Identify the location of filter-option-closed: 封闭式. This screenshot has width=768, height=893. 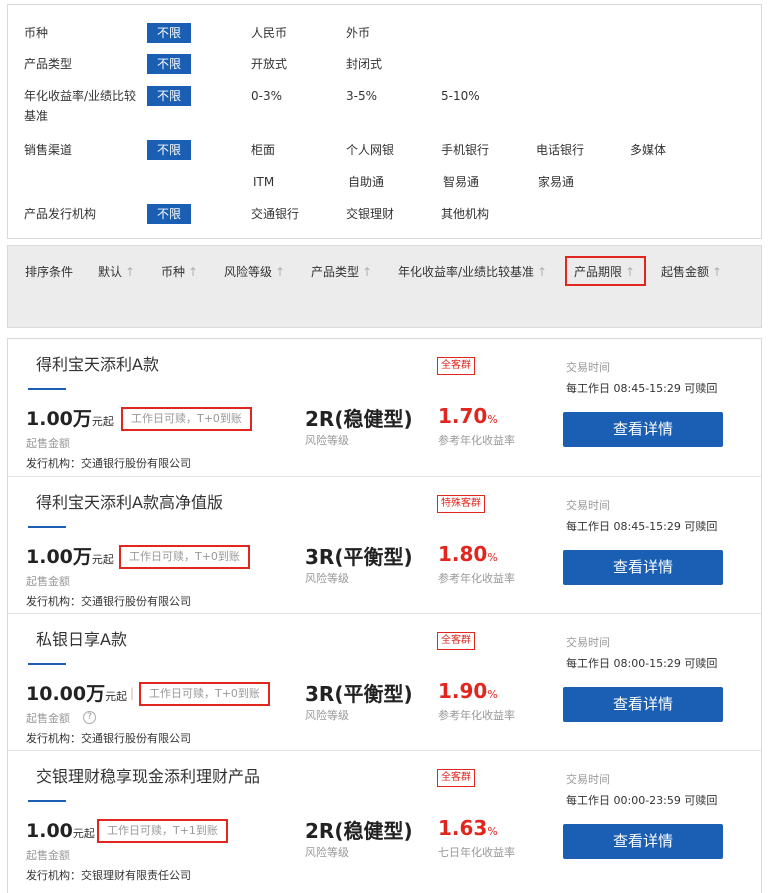
(364, 64).